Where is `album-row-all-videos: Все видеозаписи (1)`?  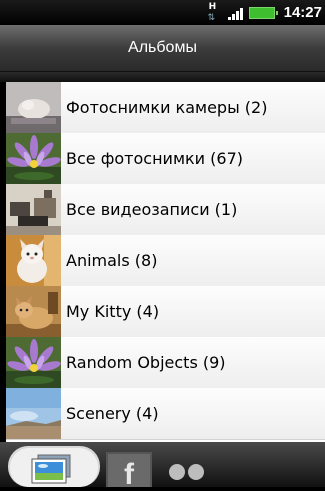
album-row-all-videos: Все видеозаписи (1) is located at coordinates (165, 210).